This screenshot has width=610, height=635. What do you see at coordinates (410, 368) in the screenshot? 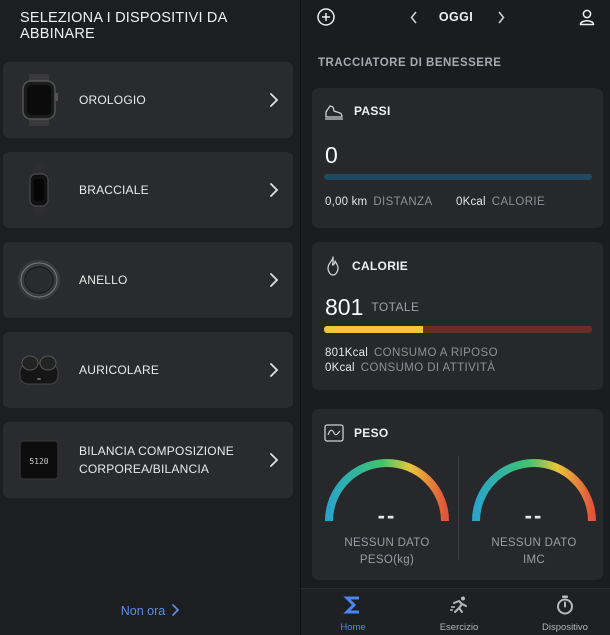
I see `calories-activity: 0Kcal CONSUMO DI ATTIVITÀ` at bounding box center [410, 368].